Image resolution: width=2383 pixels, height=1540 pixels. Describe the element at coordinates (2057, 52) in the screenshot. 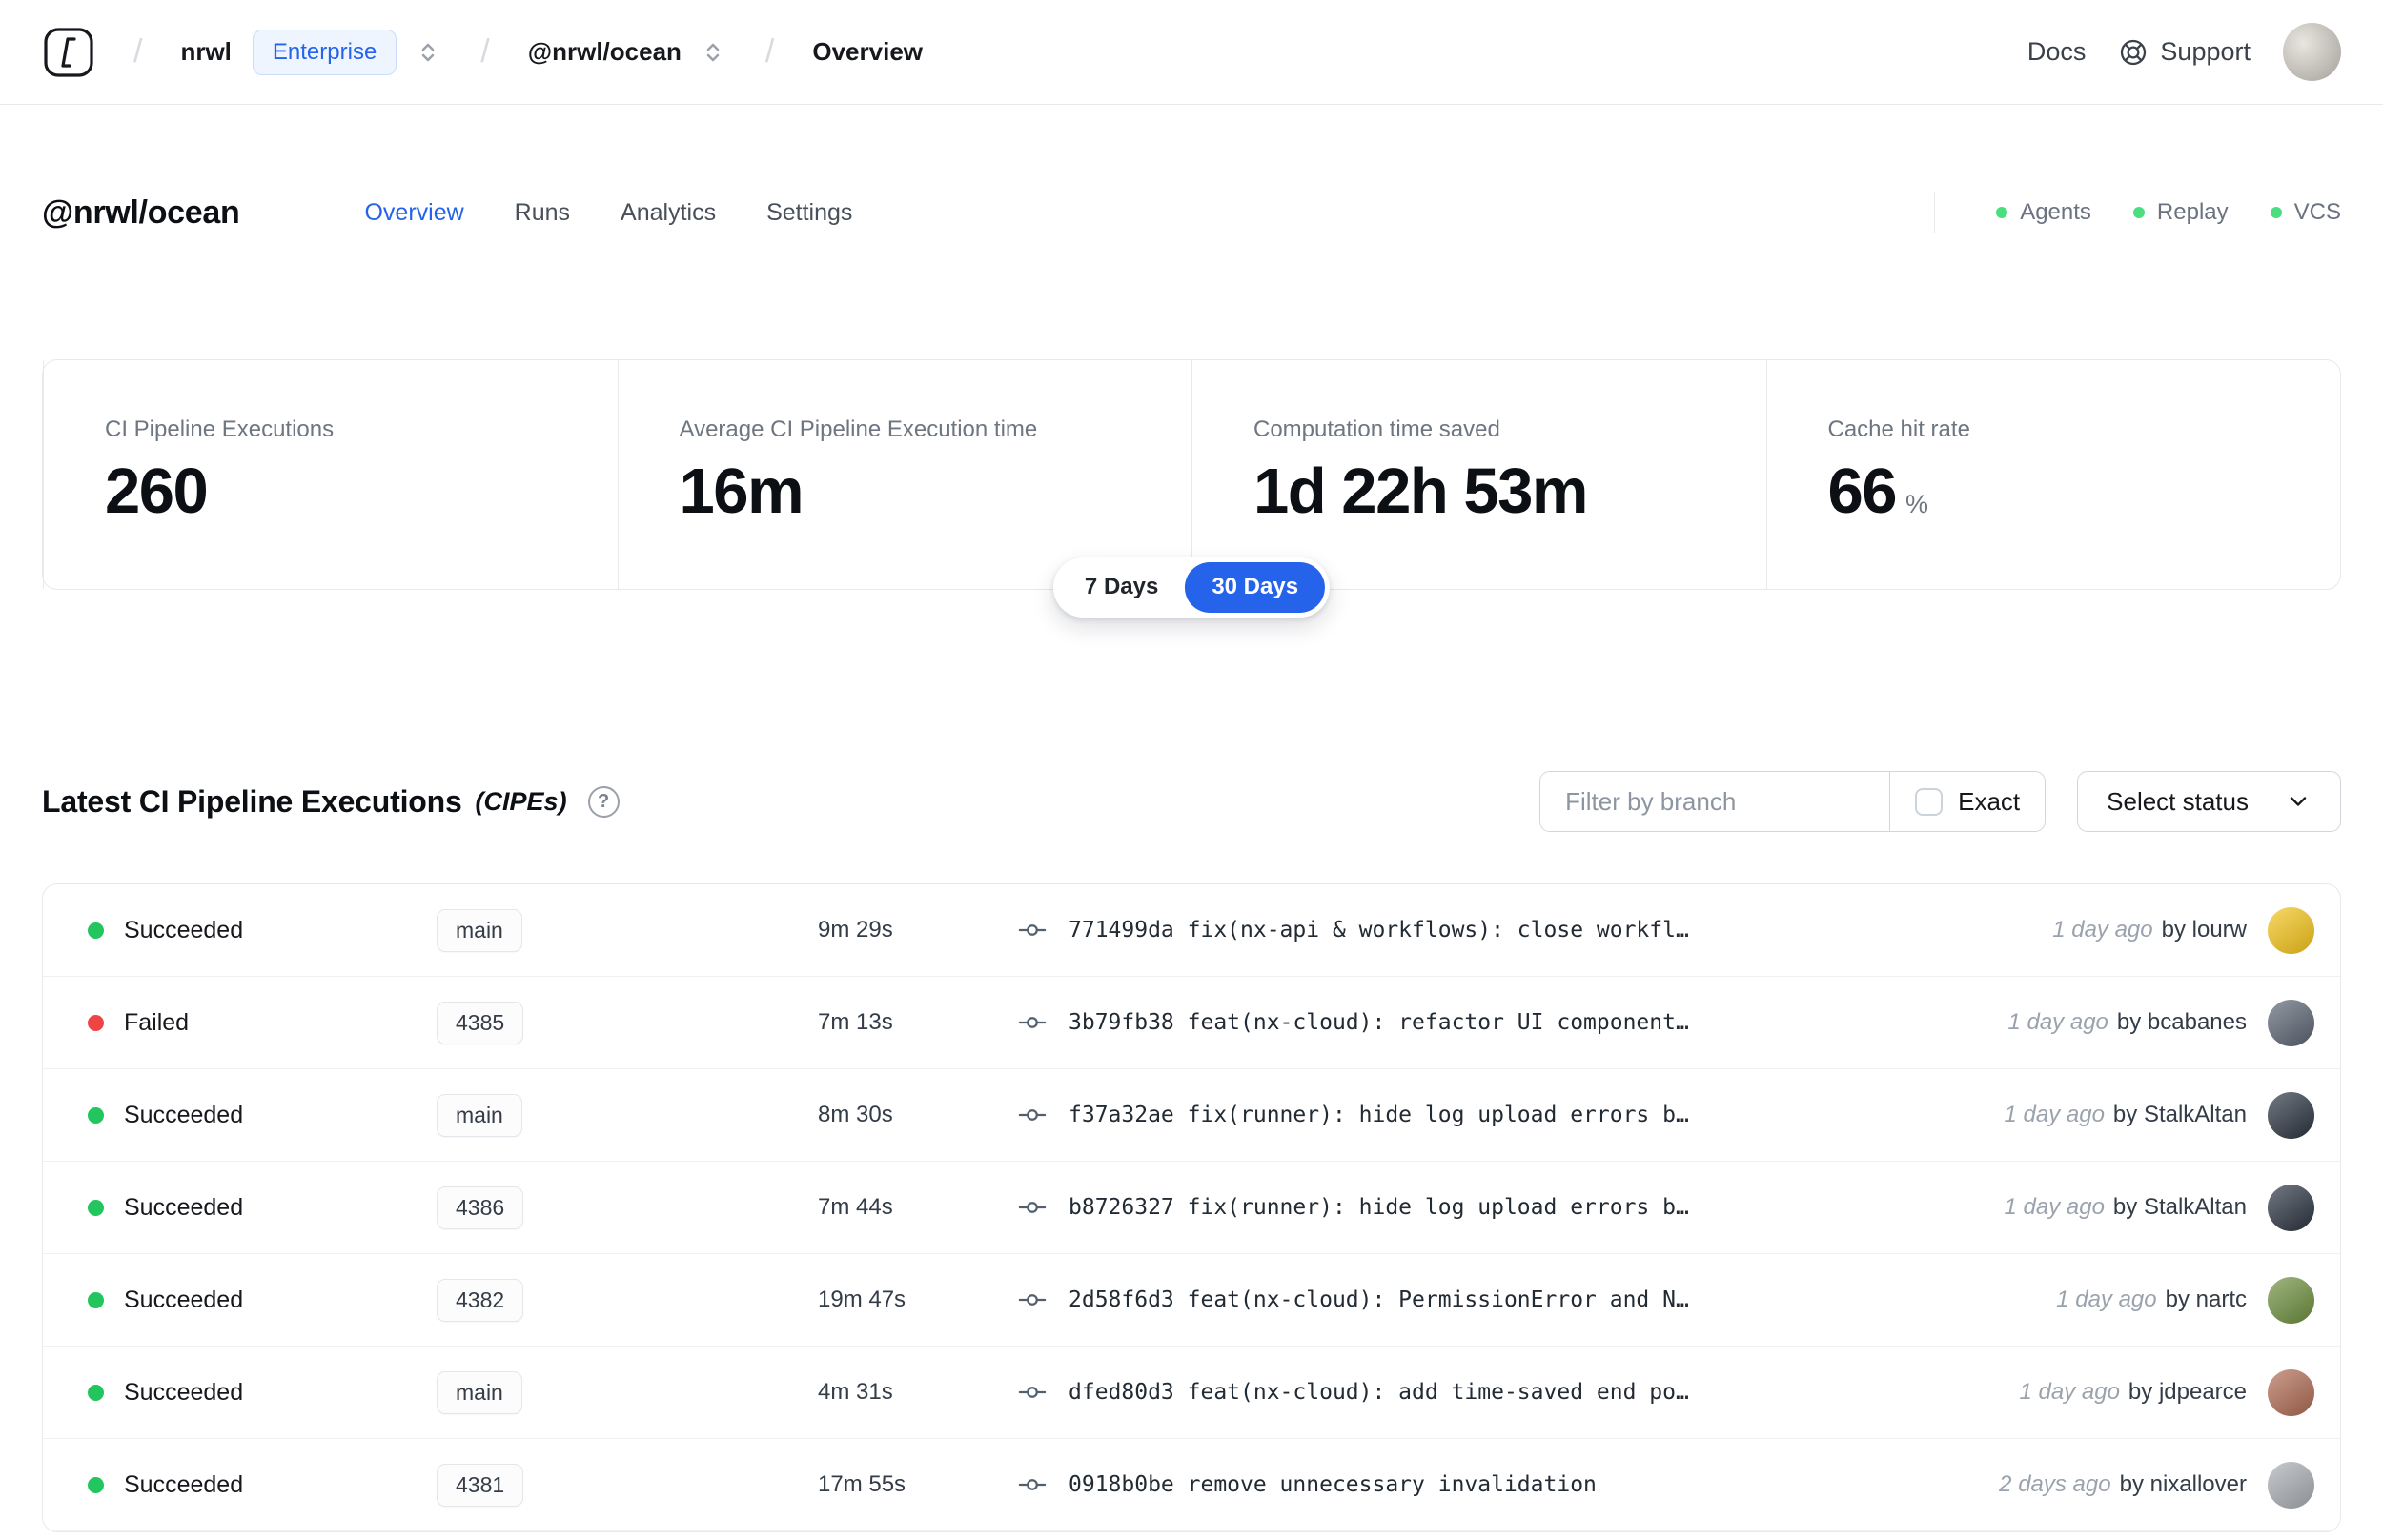

I see `docs-link: Docs` at that location.